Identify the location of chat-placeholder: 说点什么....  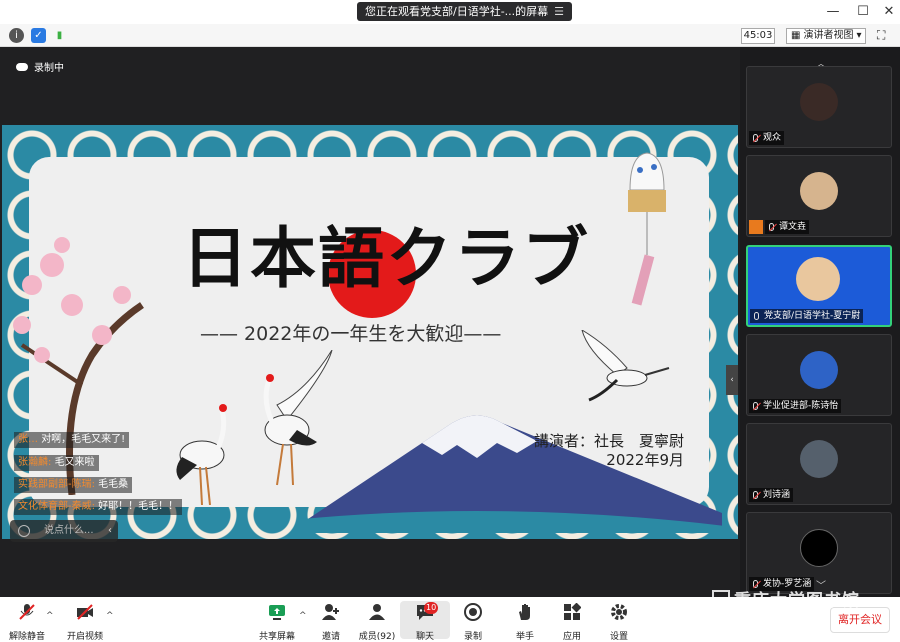
(69, 530).